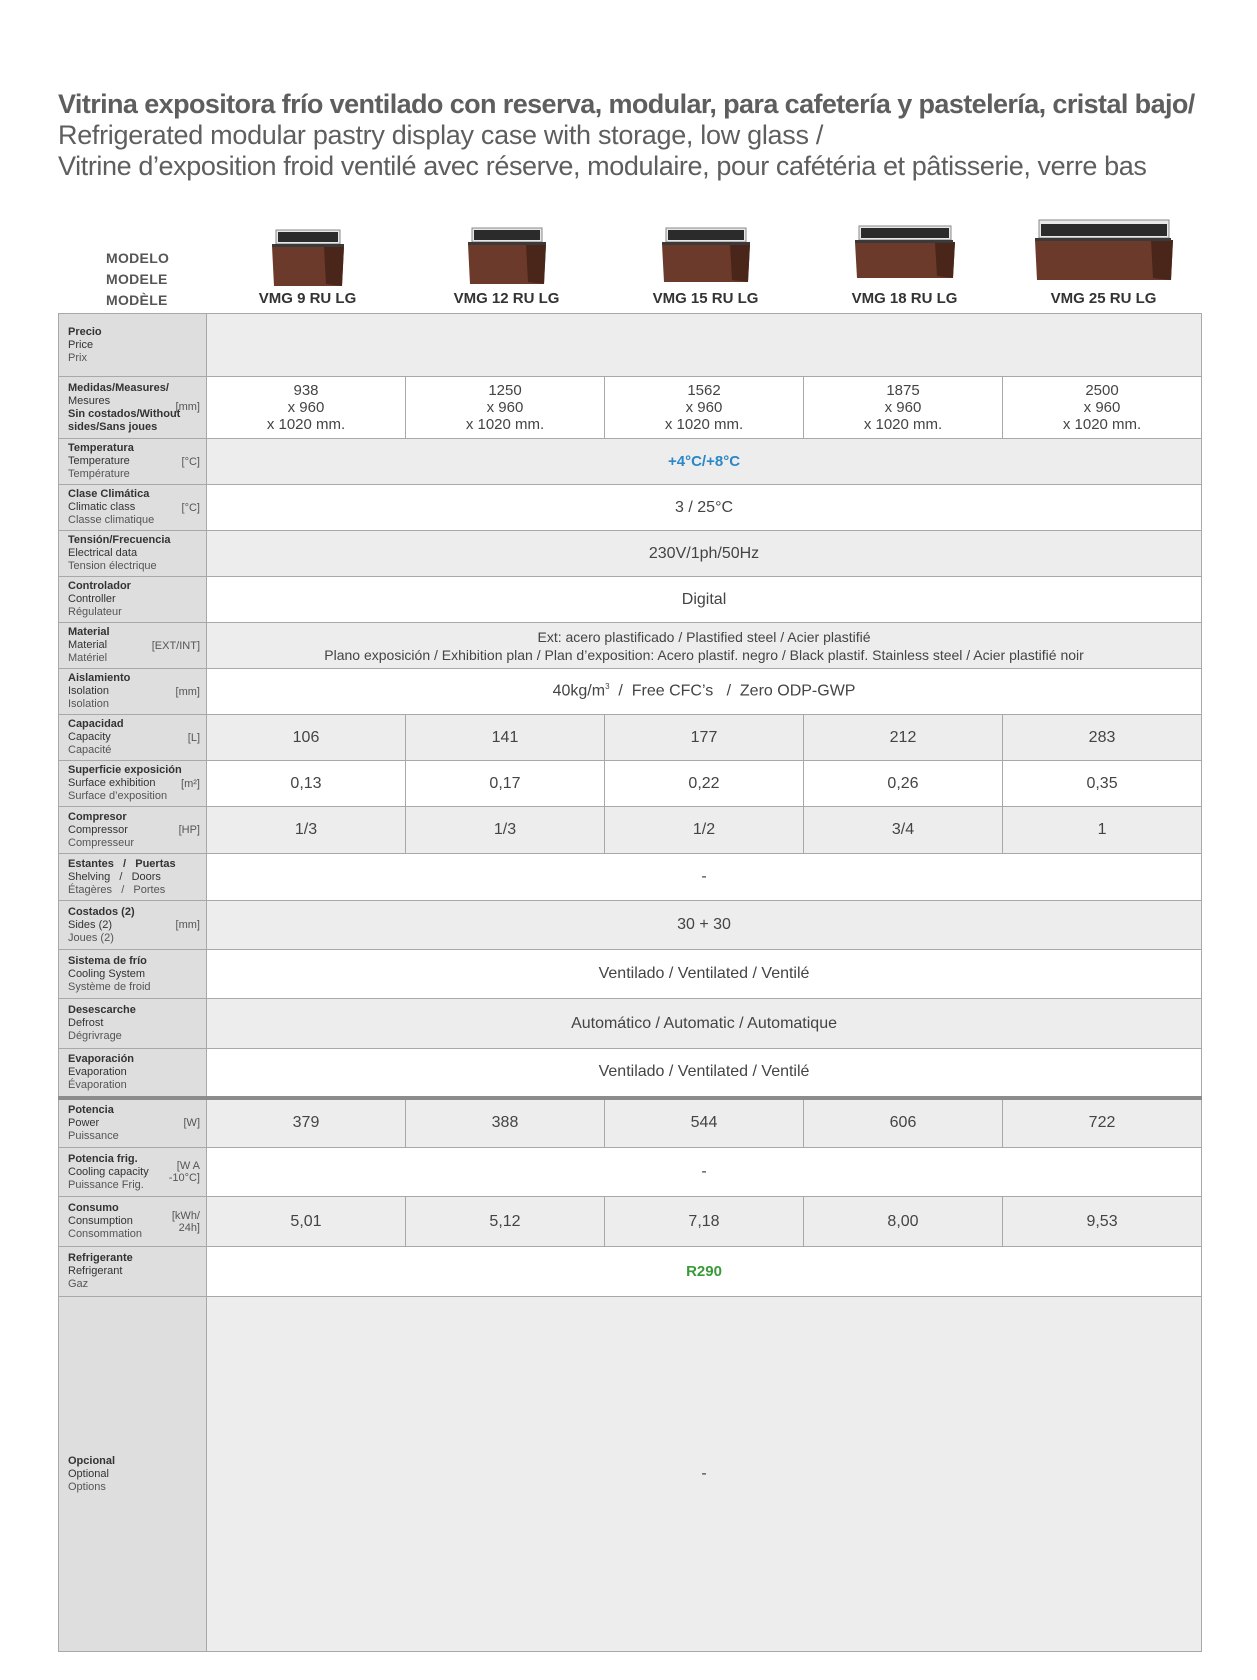  Describe the element at coordinates (85, 331) in the screenshot. I see `text-rows-price-es: Precio` at that location.